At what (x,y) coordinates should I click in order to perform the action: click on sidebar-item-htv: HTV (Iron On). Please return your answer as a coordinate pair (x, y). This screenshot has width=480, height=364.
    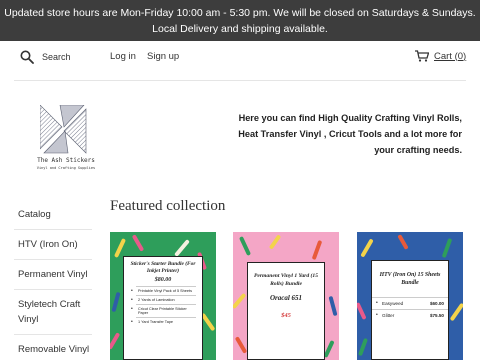
    Looking at the image, I should click on (53, 244).